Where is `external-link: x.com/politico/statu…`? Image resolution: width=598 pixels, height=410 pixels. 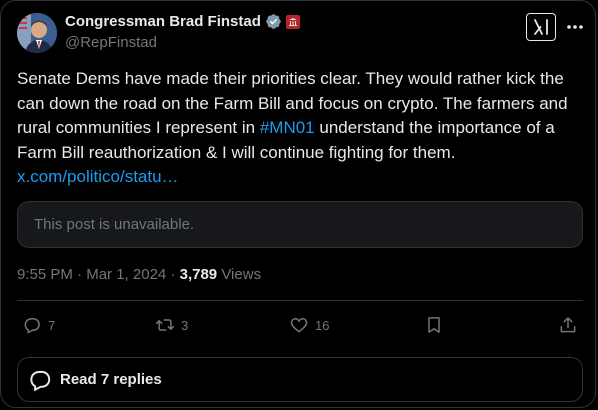 external-link: x.com/politico/statu… is located at coordinates (98, 176).